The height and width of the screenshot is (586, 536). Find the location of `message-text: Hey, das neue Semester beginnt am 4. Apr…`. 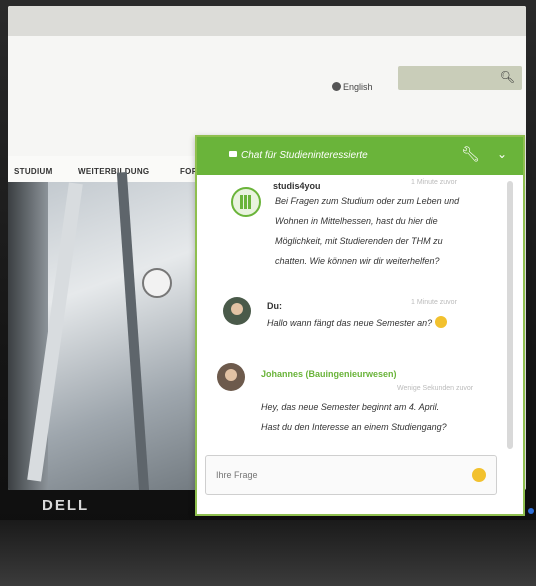

message-text: Hey, das neue Semester beginnt am 4. Apr… is located at coordinates (354, 417).